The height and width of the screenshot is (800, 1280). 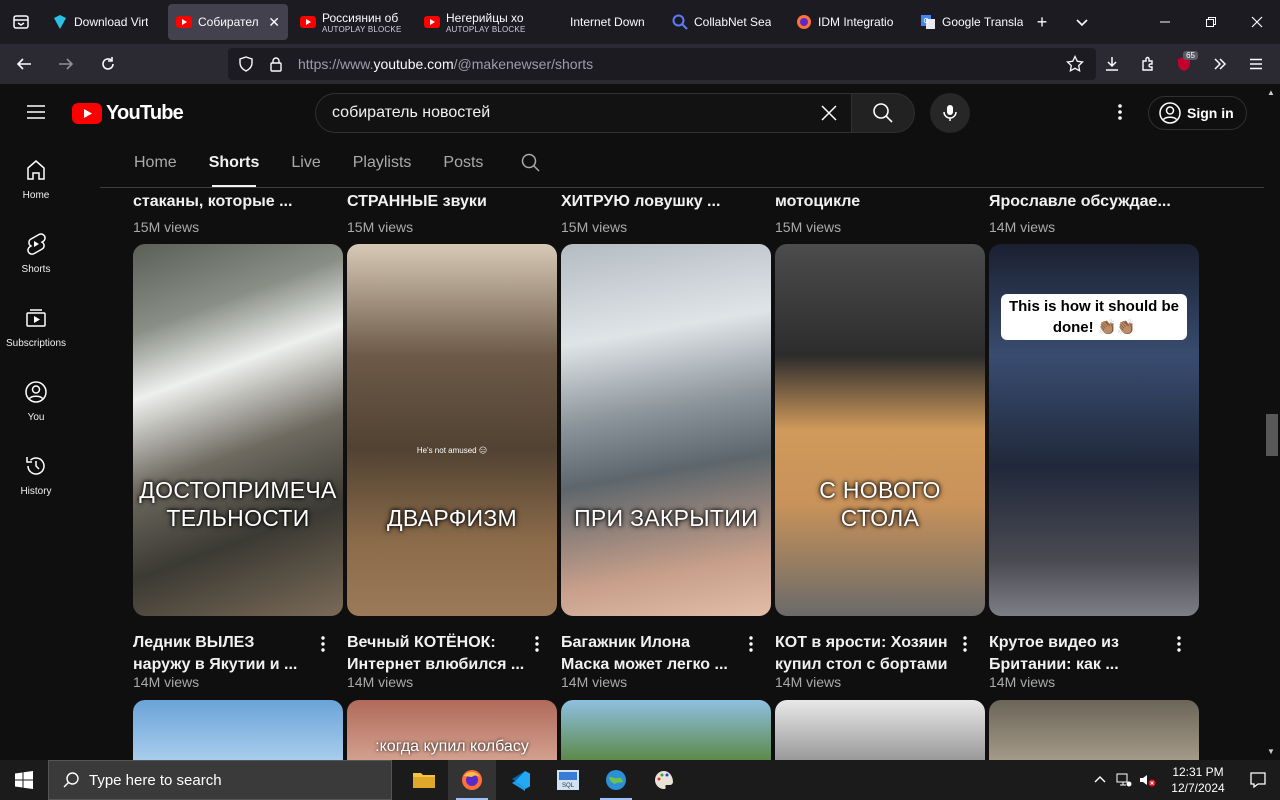 I want to click on reload-button, so click(x=108, y=64).